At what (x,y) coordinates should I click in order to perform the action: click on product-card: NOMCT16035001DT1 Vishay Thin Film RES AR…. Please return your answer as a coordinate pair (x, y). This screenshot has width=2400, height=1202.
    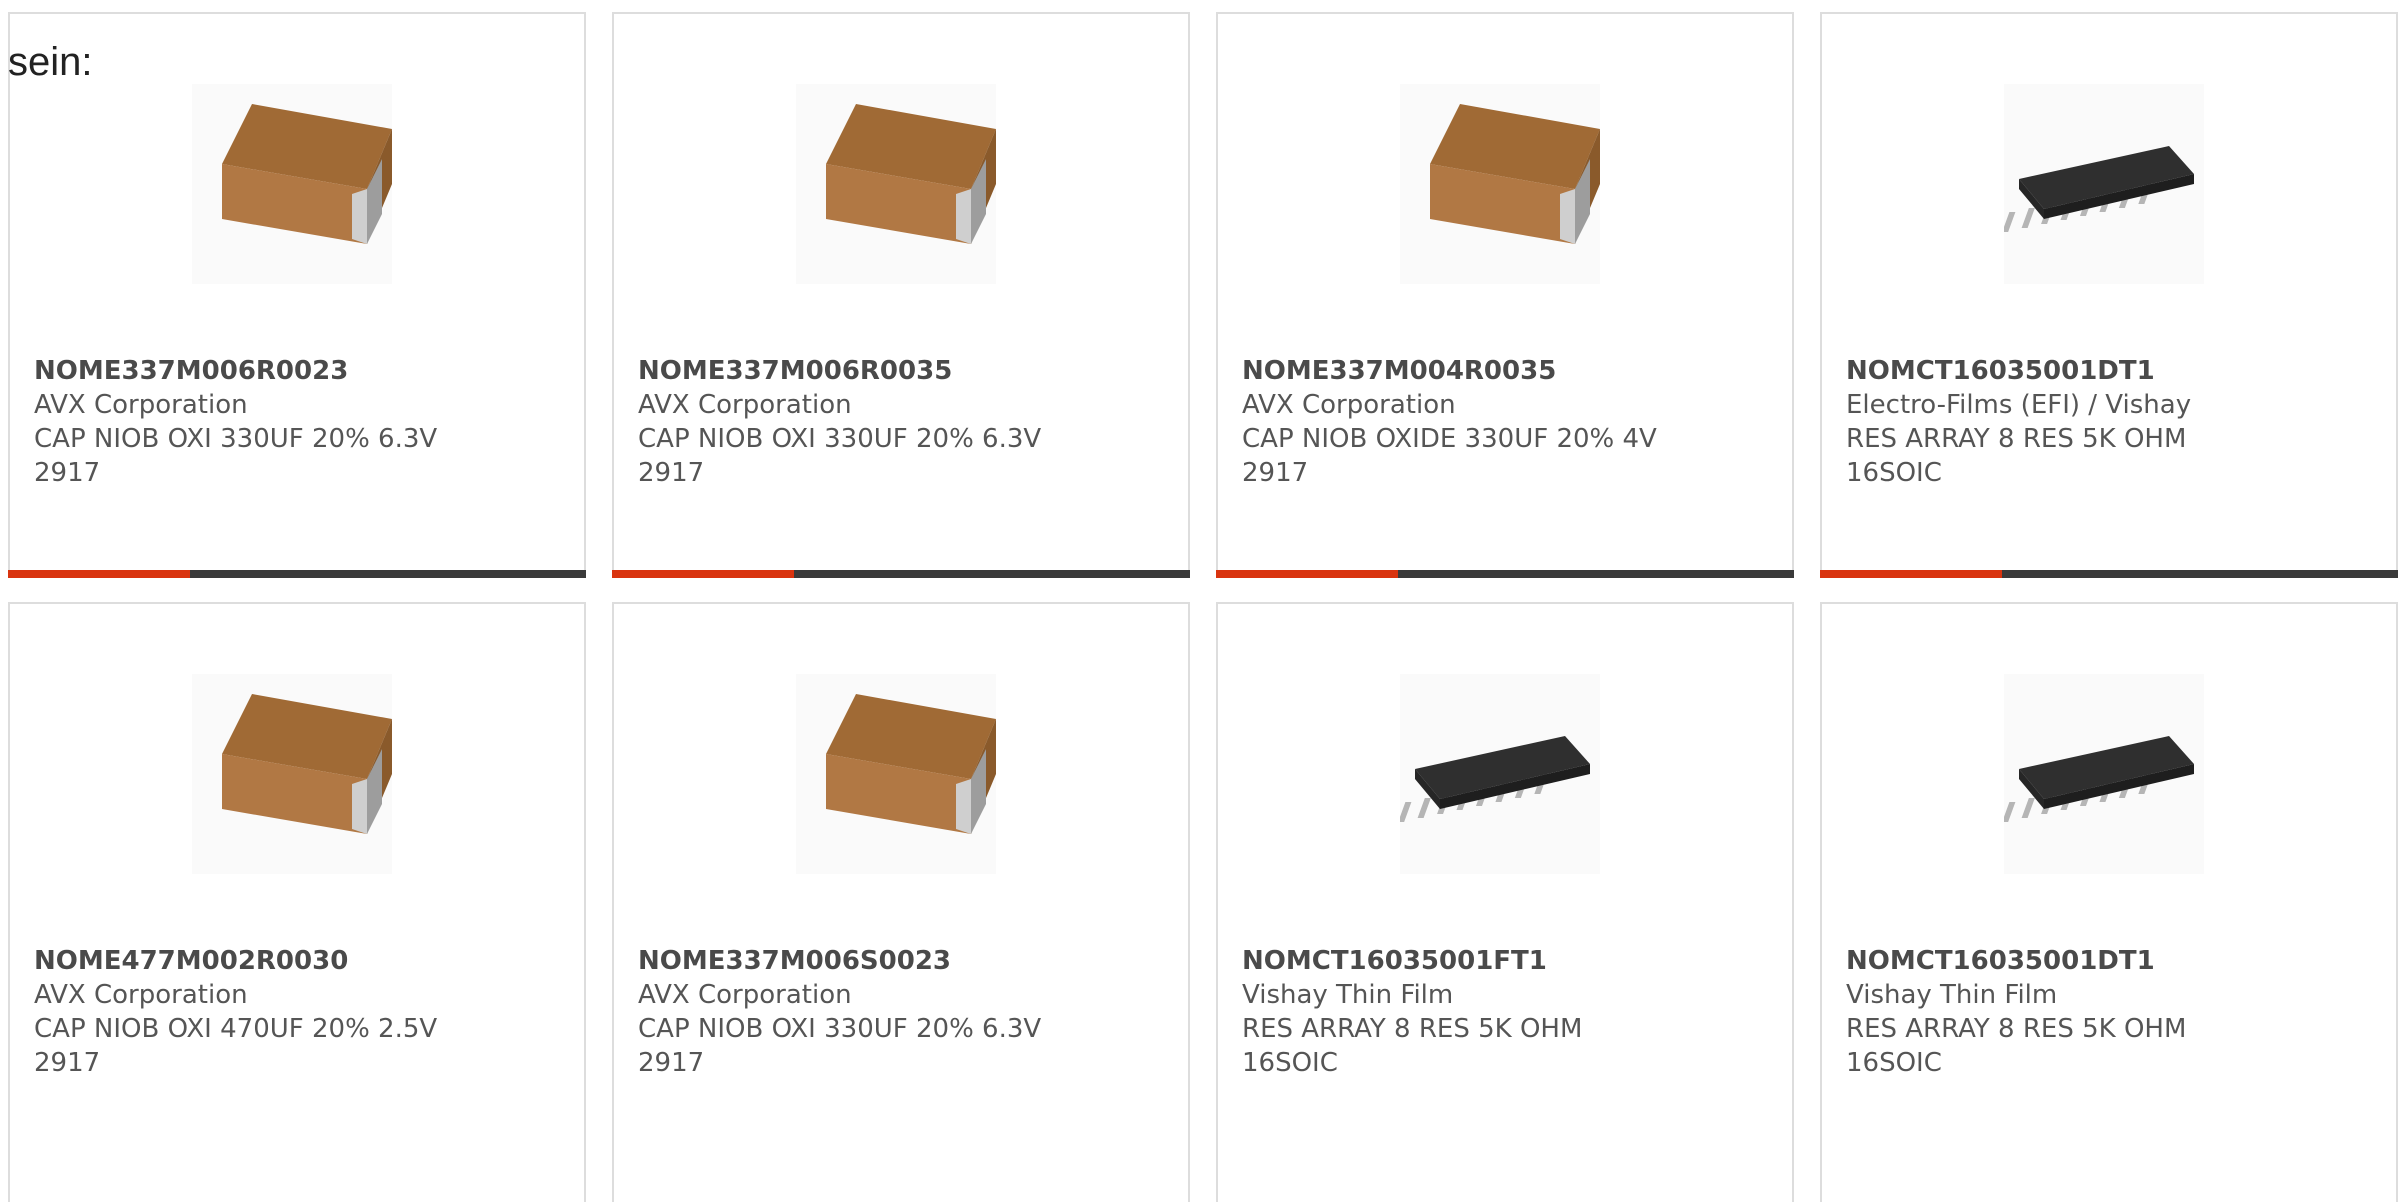
    Looking at the image, I should click on (2109, 902).